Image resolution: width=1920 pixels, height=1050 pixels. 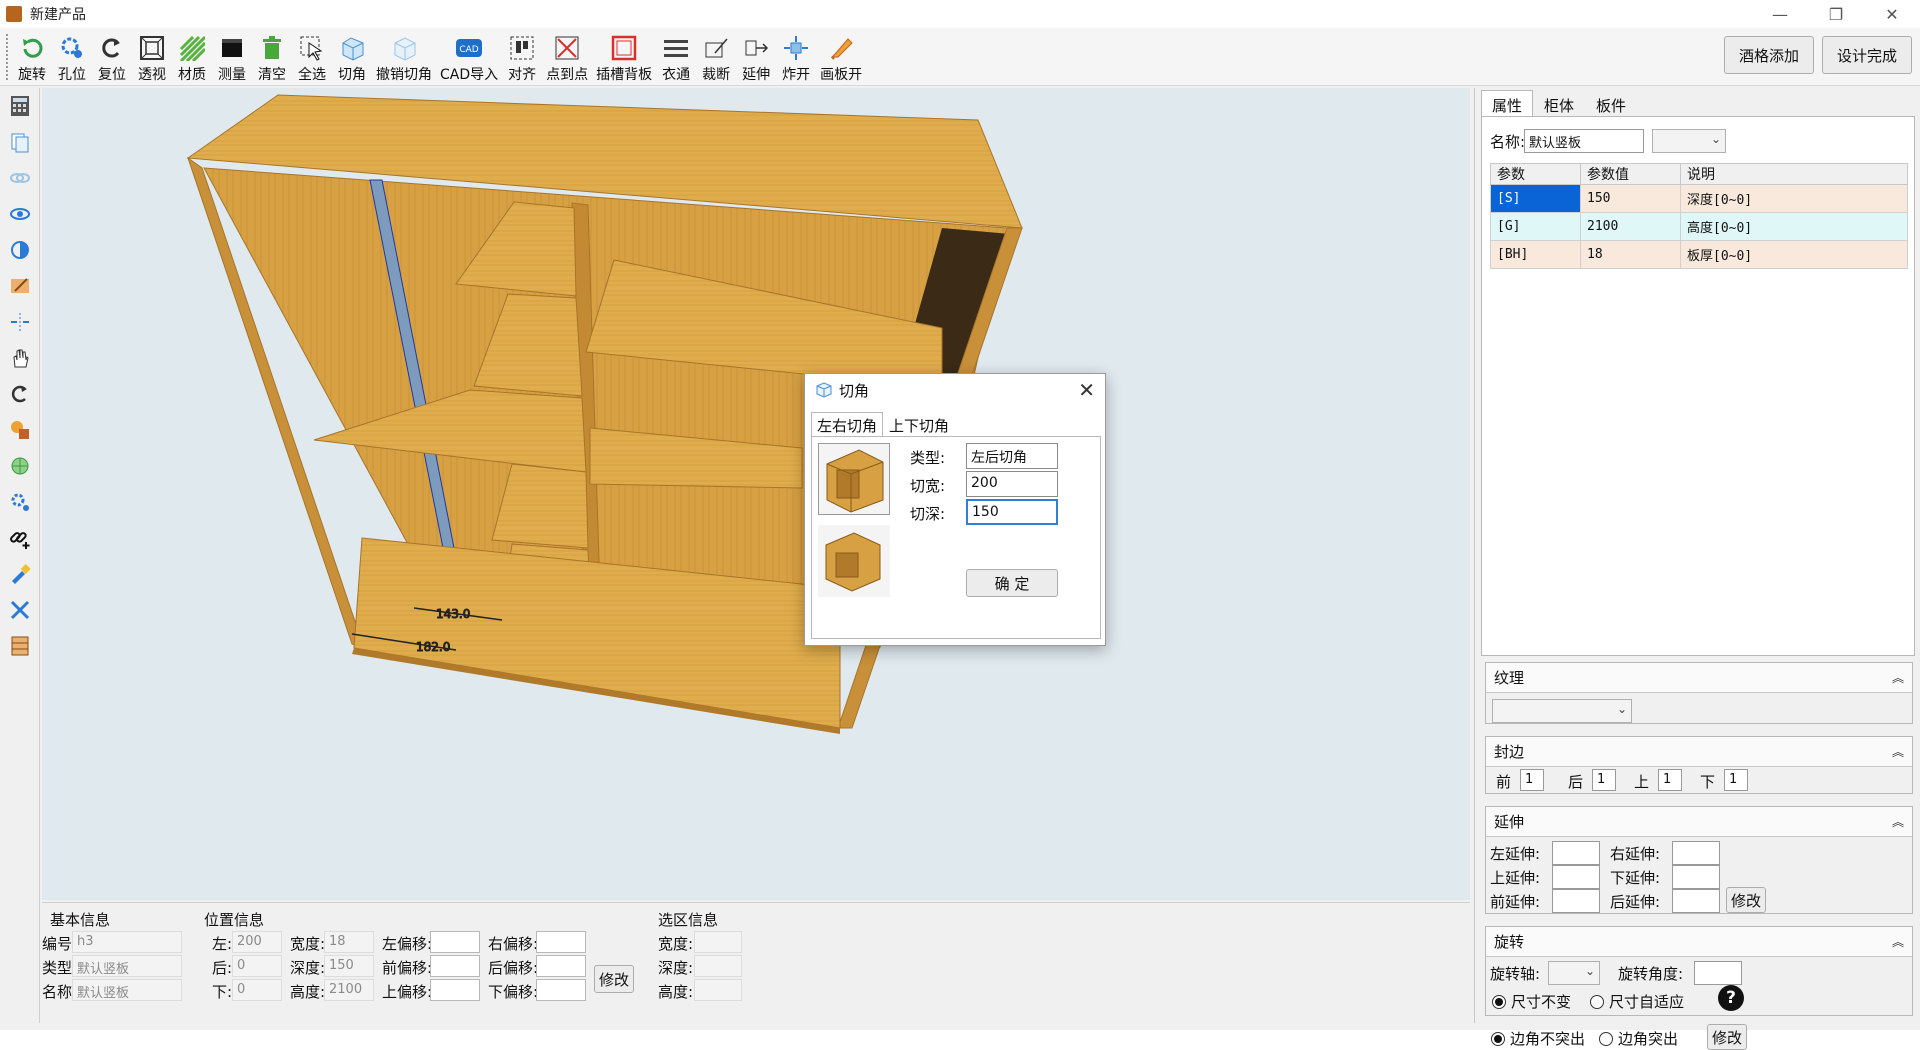 What do you see at coordinates (192, 57) in the screenshot?
I see `tool-material: 材质` at bounding box center [192, 57].